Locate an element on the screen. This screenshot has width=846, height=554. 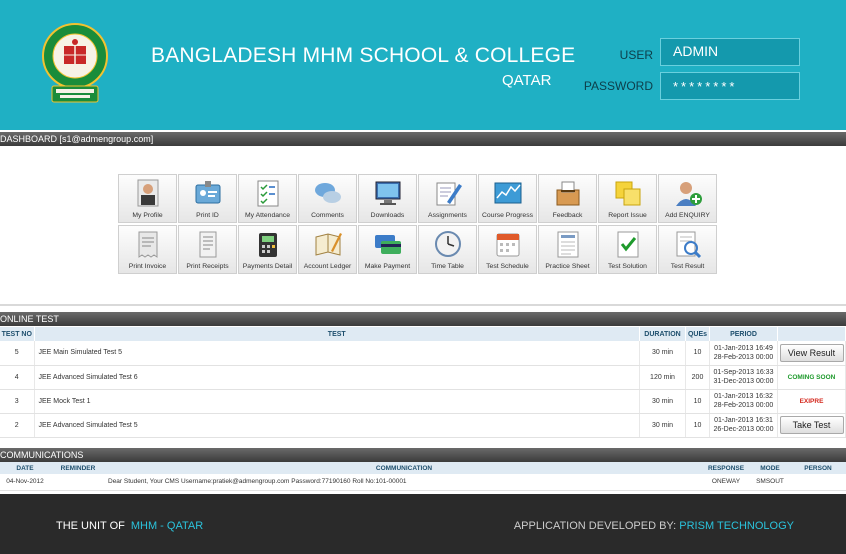
test-action: COMING SOON is located at coordinates (811, 377).